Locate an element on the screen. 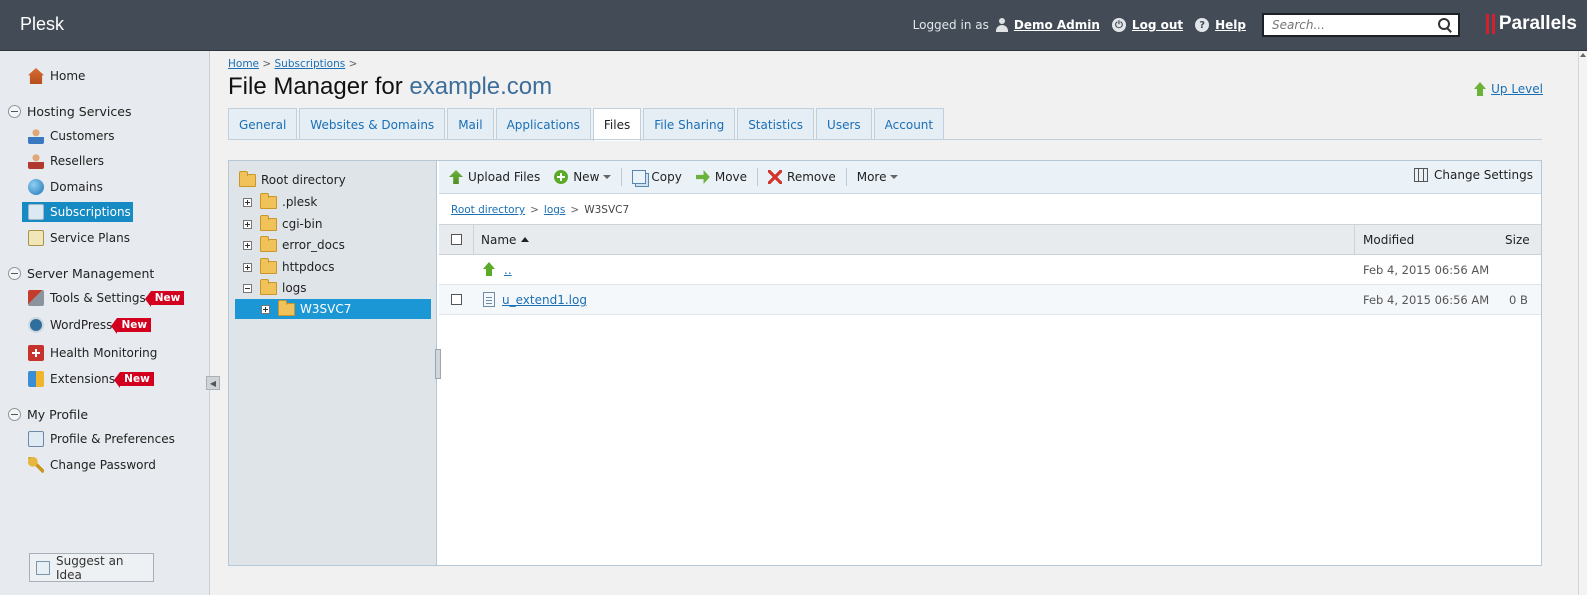 This screenshot has width=1587, height=595. sidebar-item-resellers: Resellers is located at coordinates (66, 161).